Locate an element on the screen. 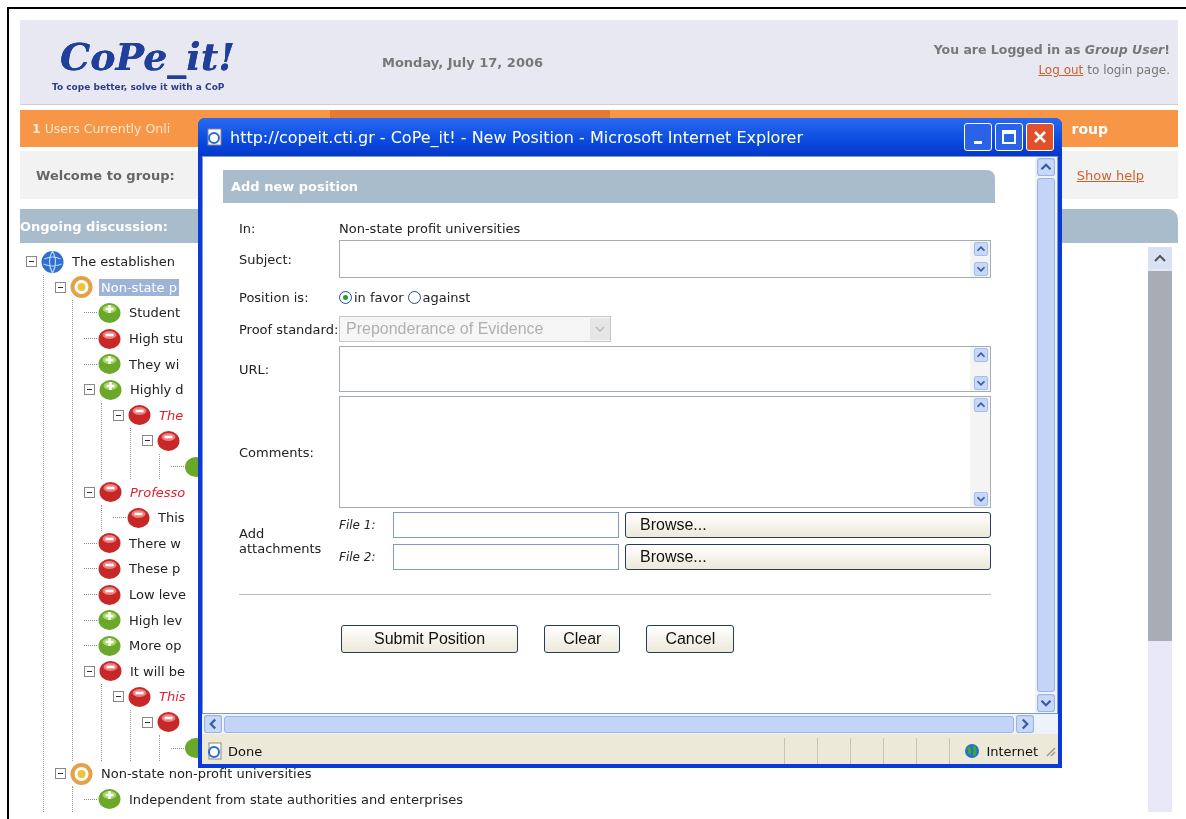 The width and height of the screenshot is (1186, 819). tree-item: Professo is located at coordinates (158, 492).